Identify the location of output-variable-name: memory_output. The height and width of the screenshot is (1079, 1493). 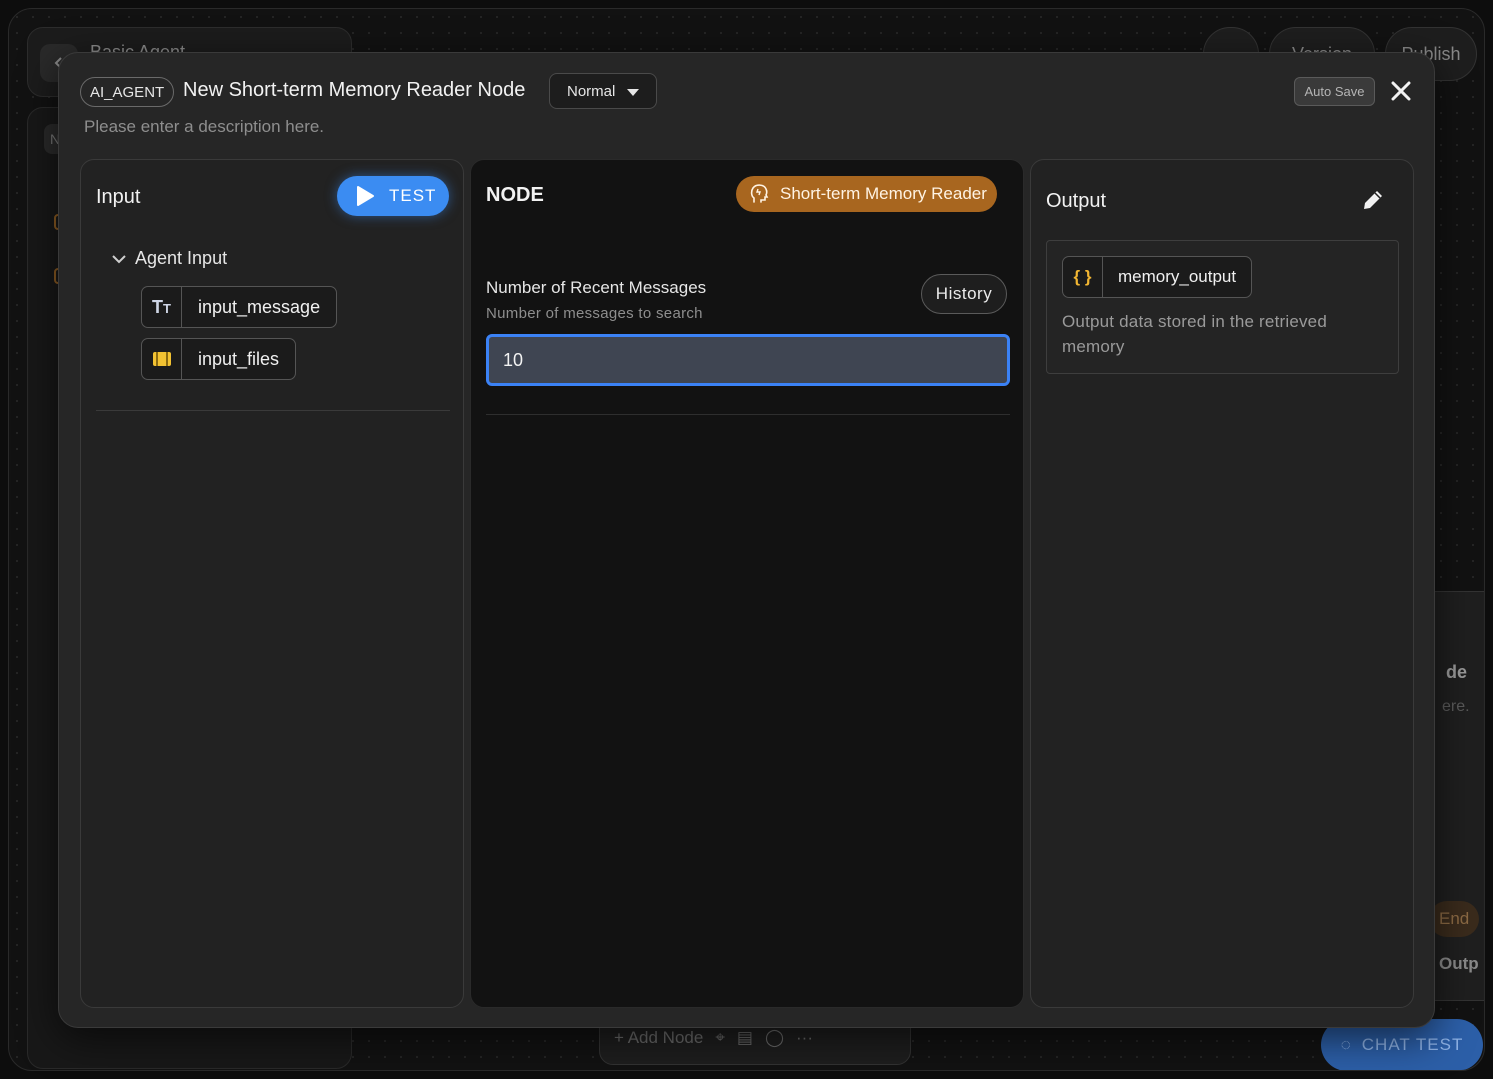
(1177, 276).